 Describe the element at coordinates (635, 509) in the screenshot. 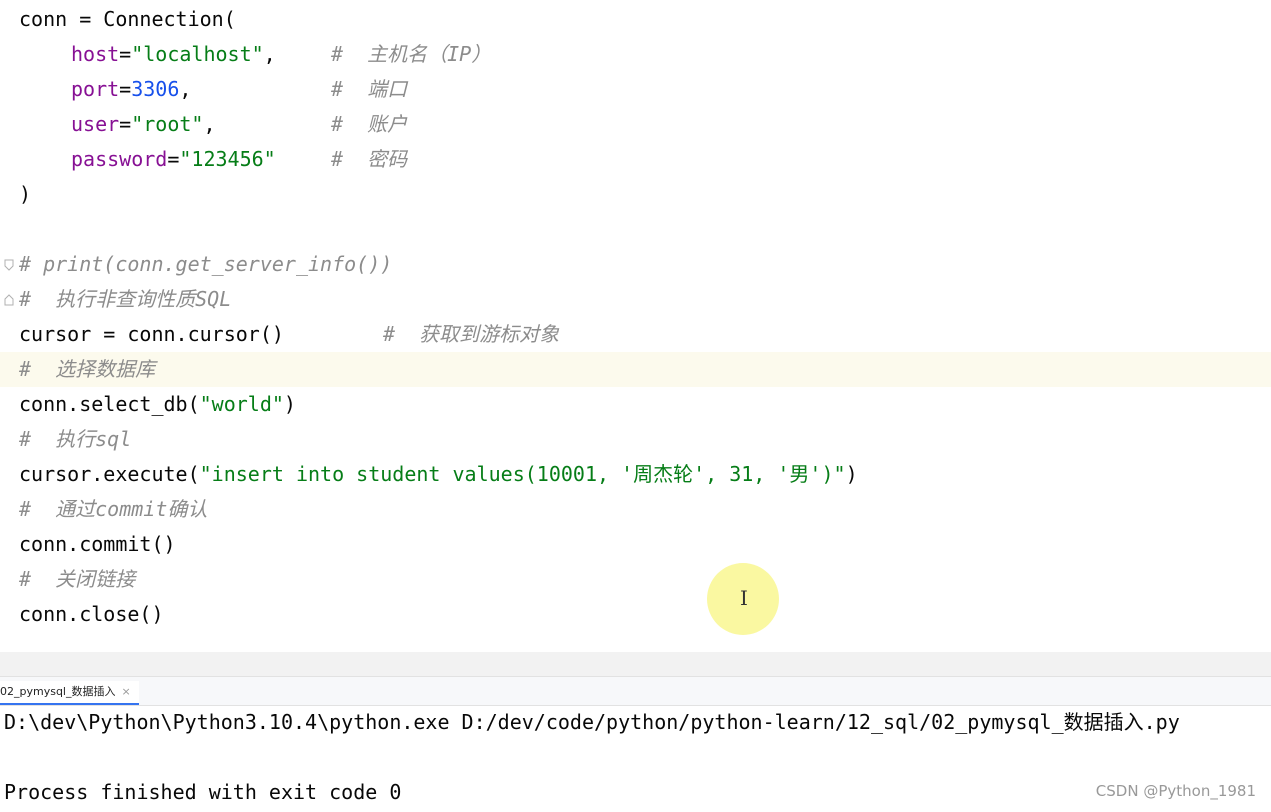

I see `code-line: # 通过commit确认` at that location.